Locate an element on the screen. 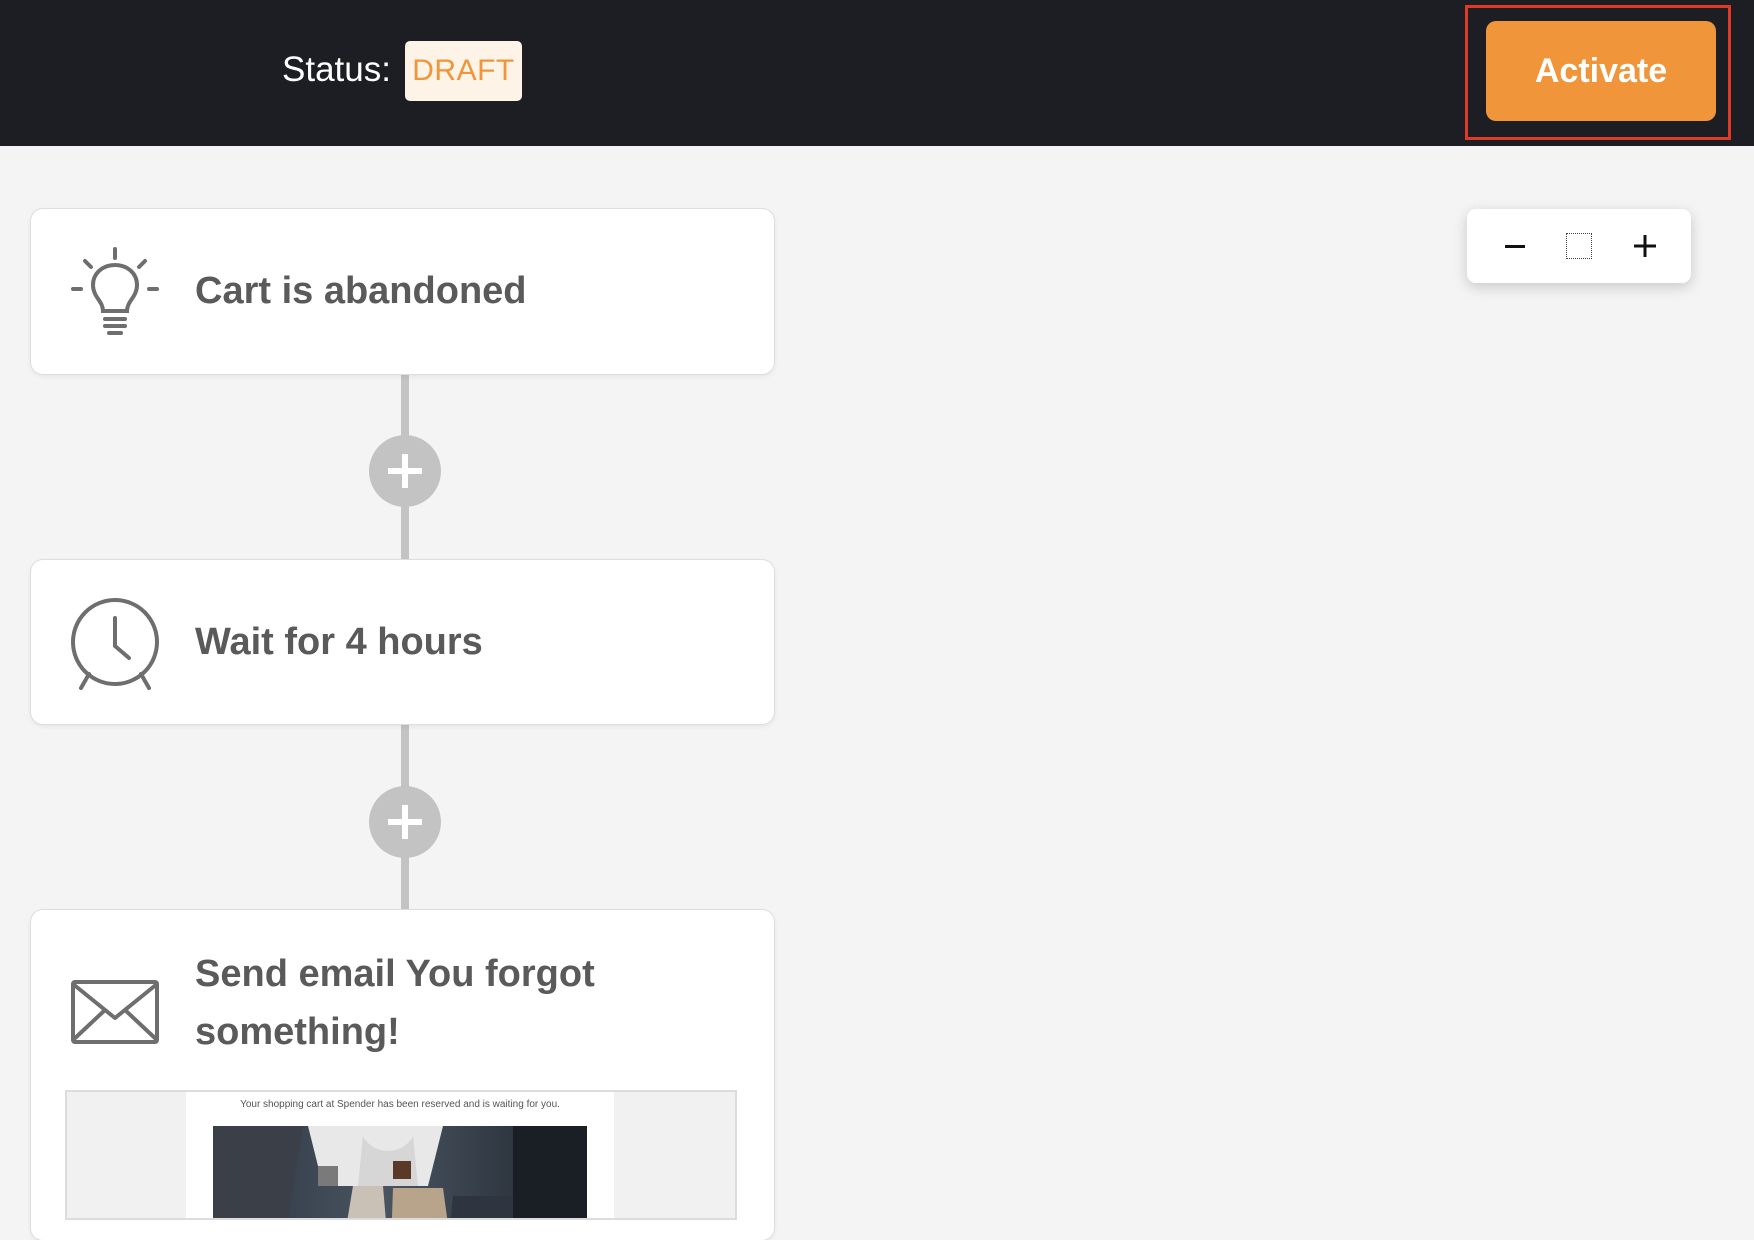 This screenshot has height=1240, width=1754. alarm-clock-icon is located at coordinates (115, 644).